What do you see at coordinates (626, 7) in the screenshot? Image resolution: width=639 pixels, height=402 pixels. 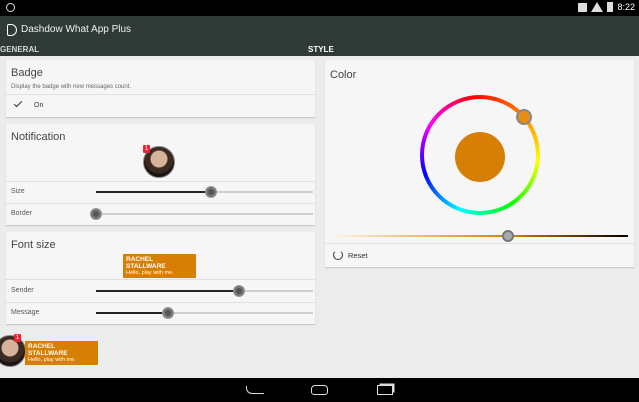 I see `status-time: 8:22` at bounding box center [626, 7].